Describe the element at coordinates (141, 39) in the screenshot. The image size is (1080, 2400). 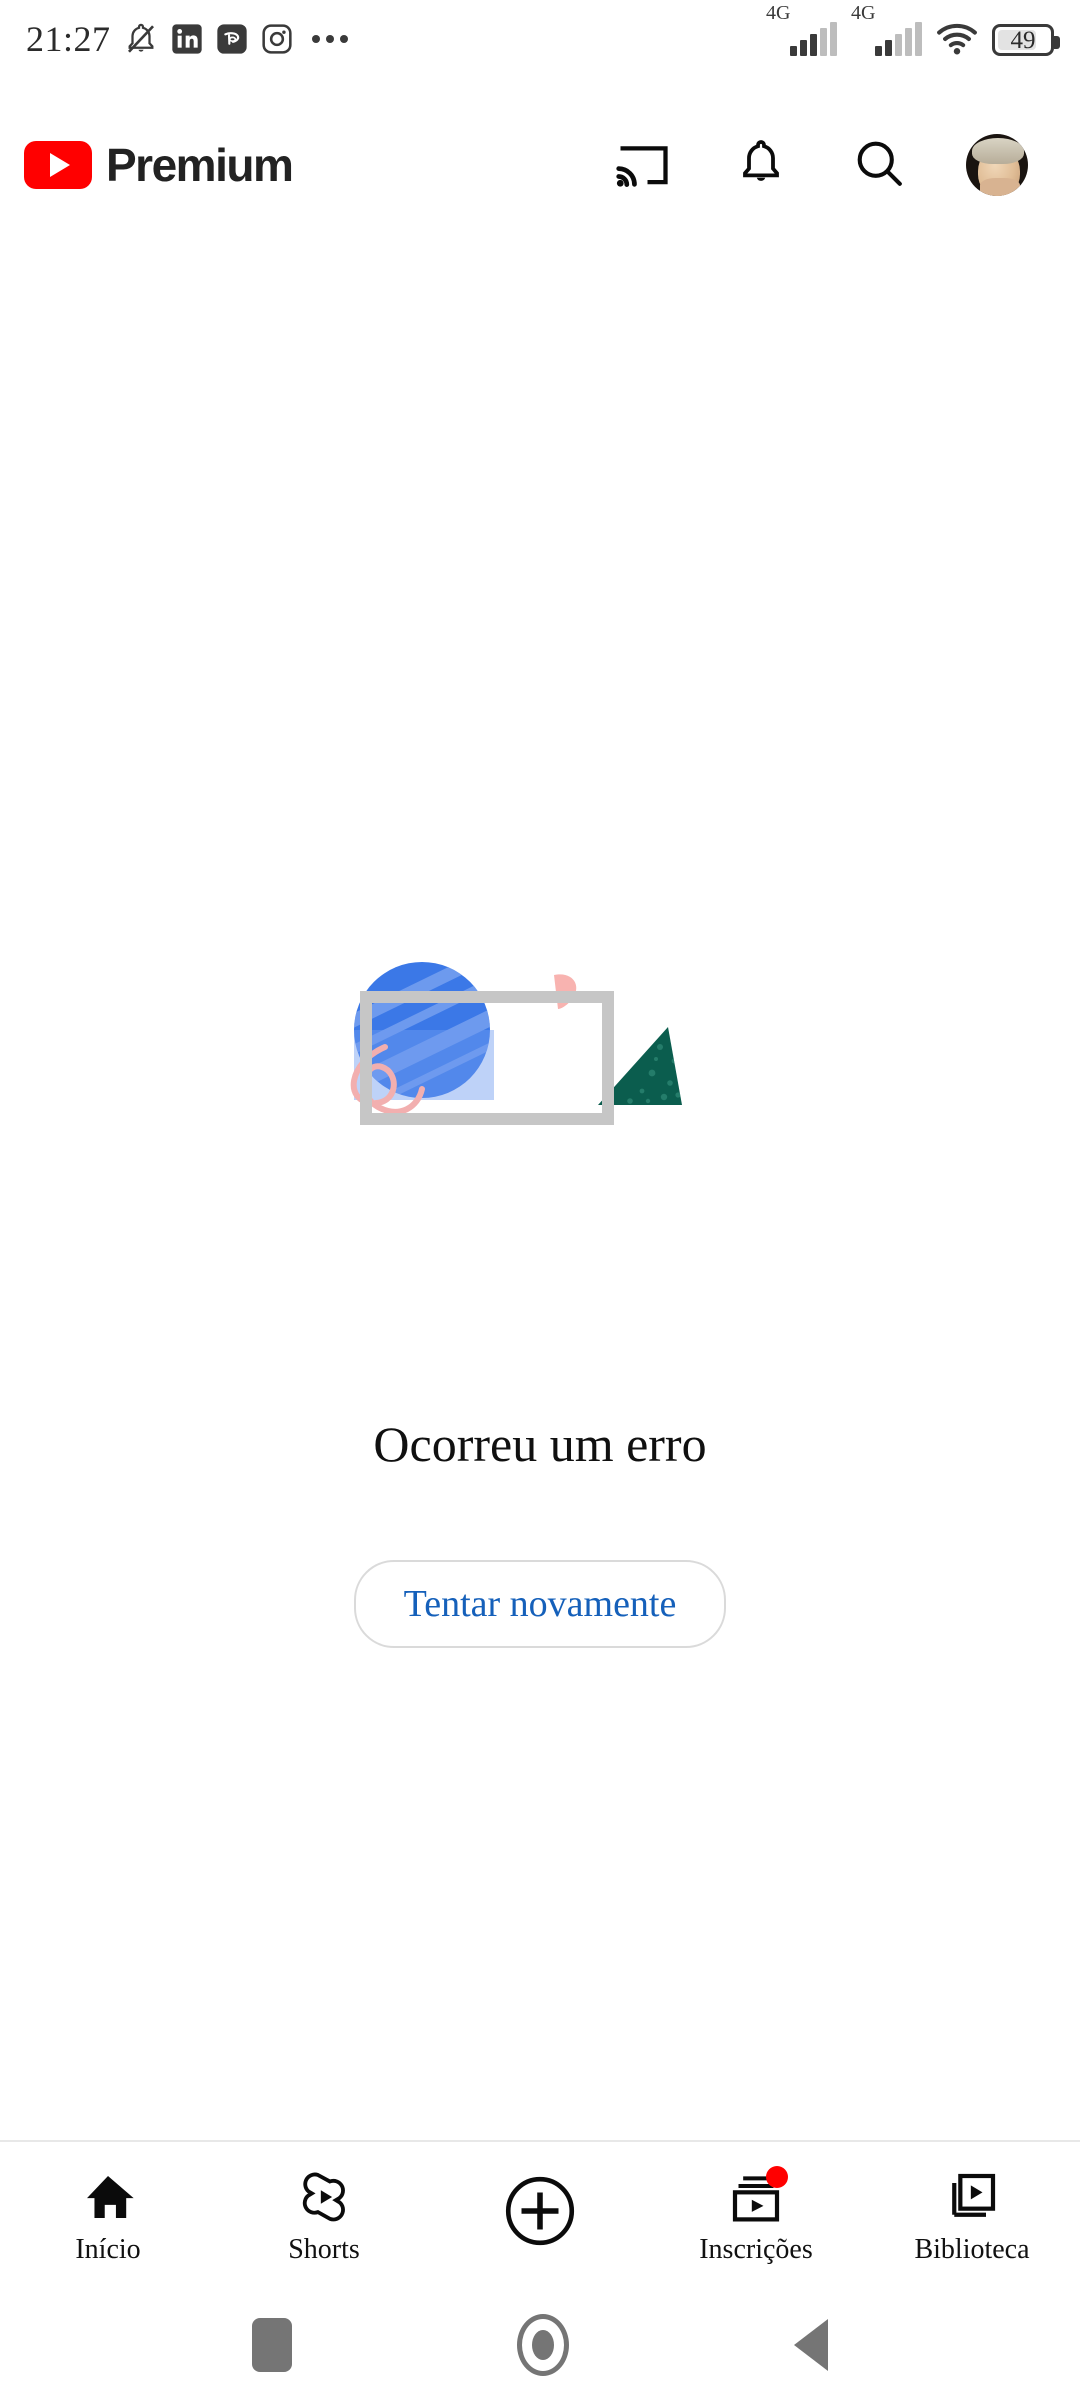
I see `bell-muted-icon` at that location.